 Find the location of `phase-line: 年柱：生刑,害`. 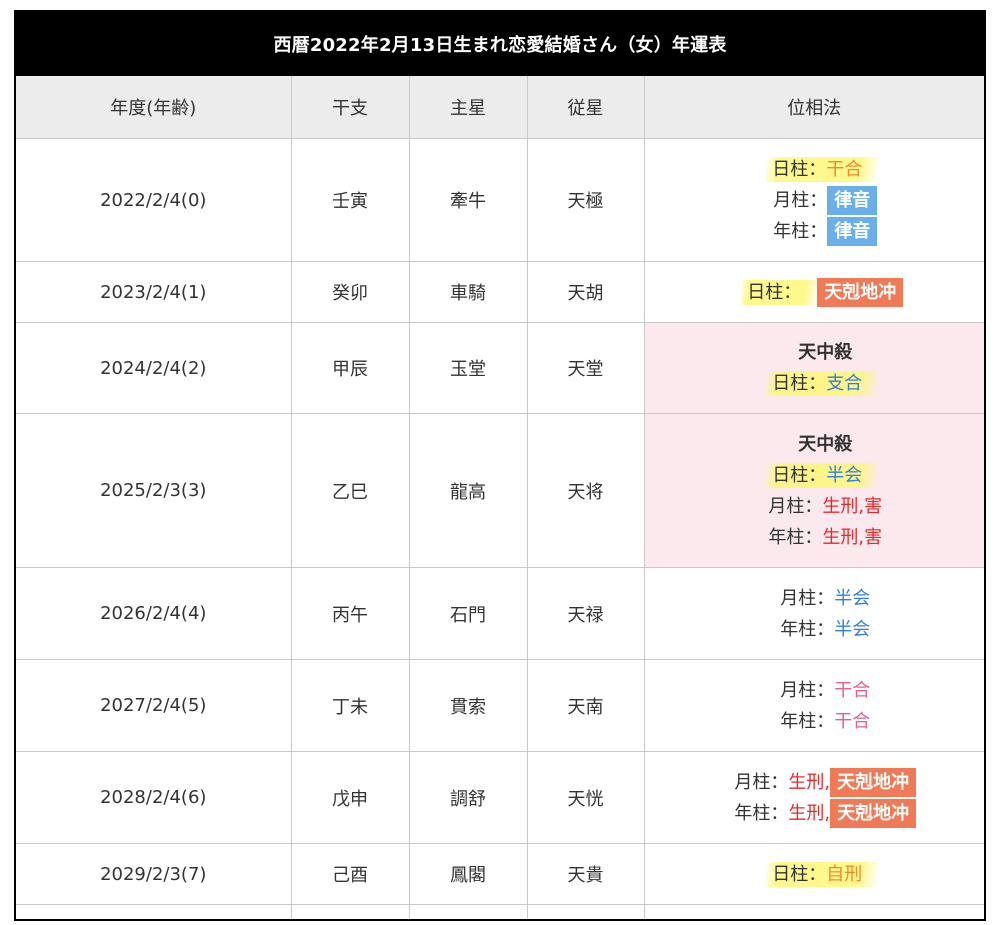

phase-line: 年柱：生刑,害 is located at coordinates (826, 537).